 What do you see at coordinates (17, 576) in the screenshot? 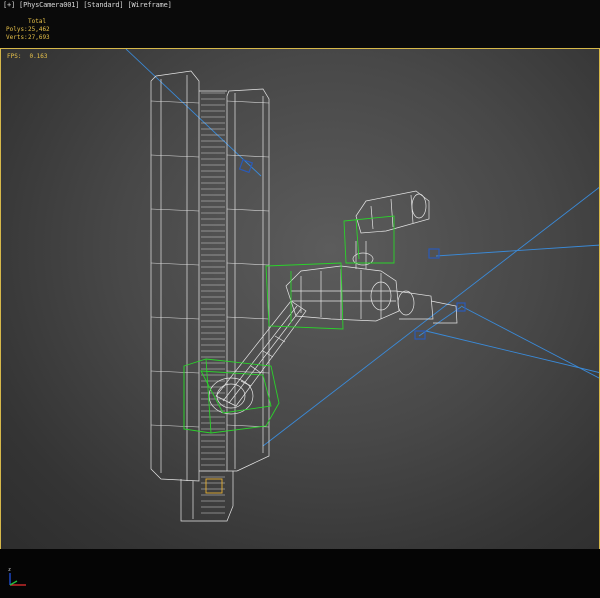
I see `axis-gizmo-icon: z` at bounding box center [17, 576].